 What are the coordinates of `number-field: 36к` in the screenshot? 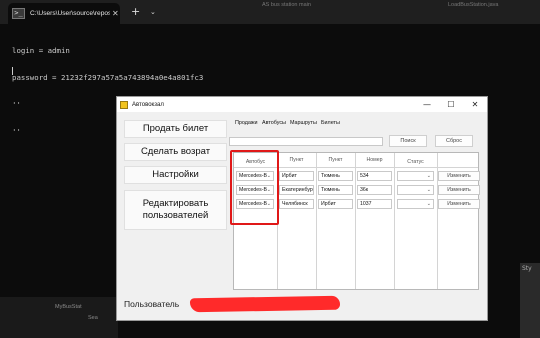 It's located at (374, 190).